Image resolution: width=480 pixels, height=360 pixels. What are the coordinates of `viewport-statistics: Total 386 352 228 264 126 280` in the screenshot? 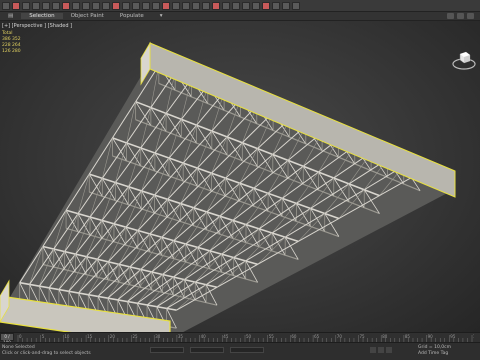 It's located at (11, 43).